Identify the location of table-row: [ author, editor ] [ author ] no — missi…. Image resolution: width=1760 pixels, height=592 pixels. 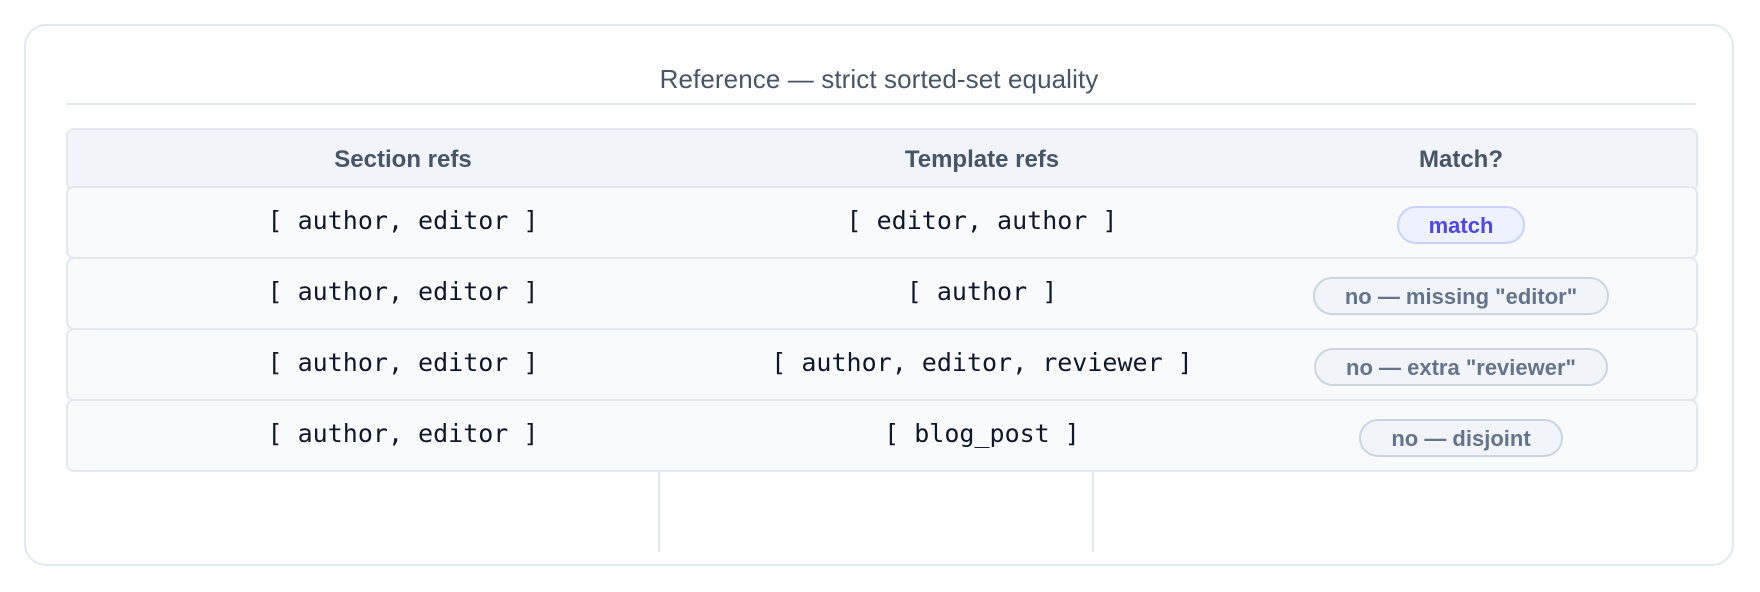
(882, 293).